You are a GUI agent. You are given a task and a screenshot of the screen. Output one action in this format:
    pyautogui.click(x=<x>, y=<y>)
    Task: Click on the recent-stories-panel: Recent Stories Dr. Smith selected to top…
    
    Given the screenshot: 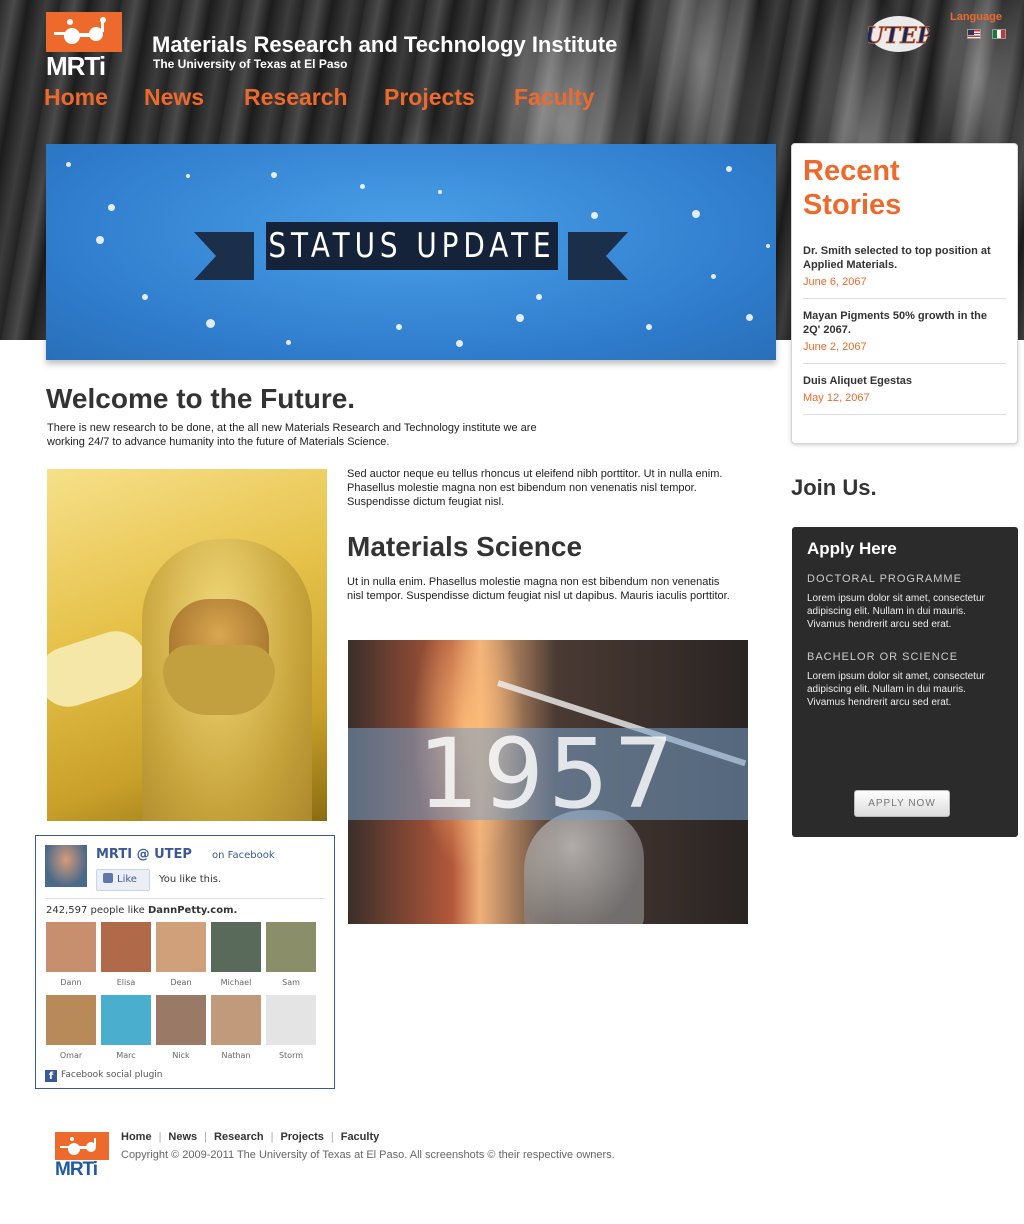 What is the action you would take?
    pyautogui.click(x=904, y=293)
    